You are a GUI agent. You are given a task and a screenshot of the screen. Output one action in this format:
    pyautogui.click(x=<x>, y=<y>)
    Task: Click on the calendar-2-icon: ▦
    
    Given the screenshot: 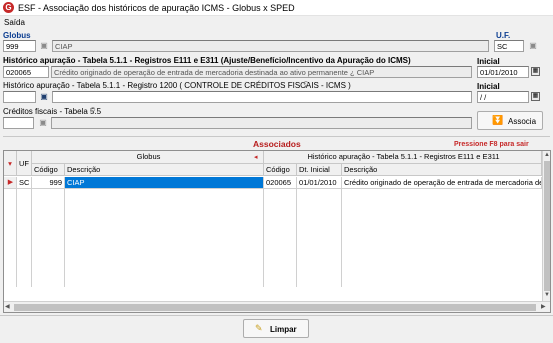 What is the action you would take?
    pyautogui.click(x=535, y=96)
    